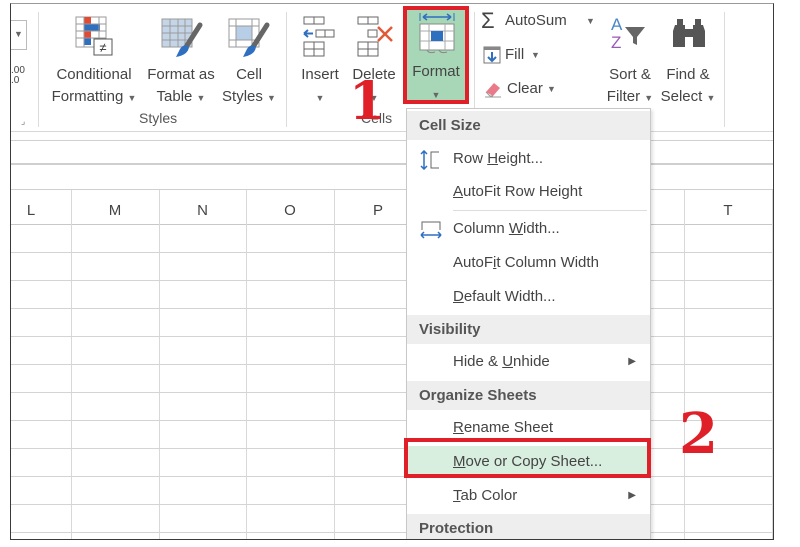  What do you see at coordinates (527, 458) in the screenshot?
I see `move-copy-highlight-box` at bounding box center [527, 458].